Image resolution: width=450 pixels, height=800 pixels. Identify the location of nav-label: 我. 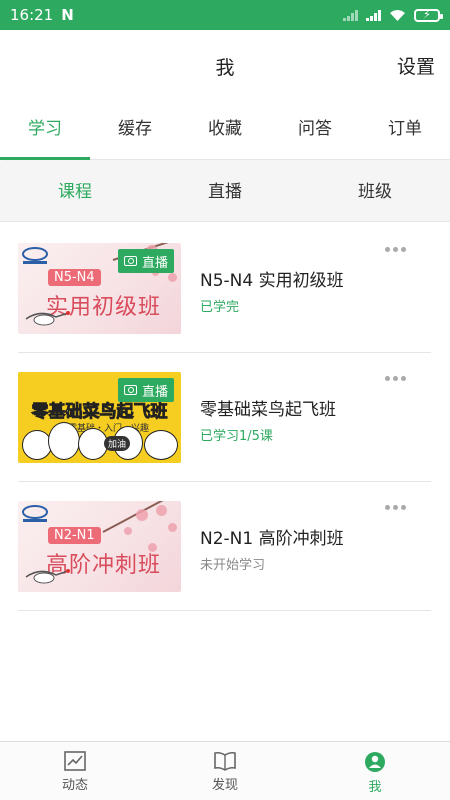
(375, 787).